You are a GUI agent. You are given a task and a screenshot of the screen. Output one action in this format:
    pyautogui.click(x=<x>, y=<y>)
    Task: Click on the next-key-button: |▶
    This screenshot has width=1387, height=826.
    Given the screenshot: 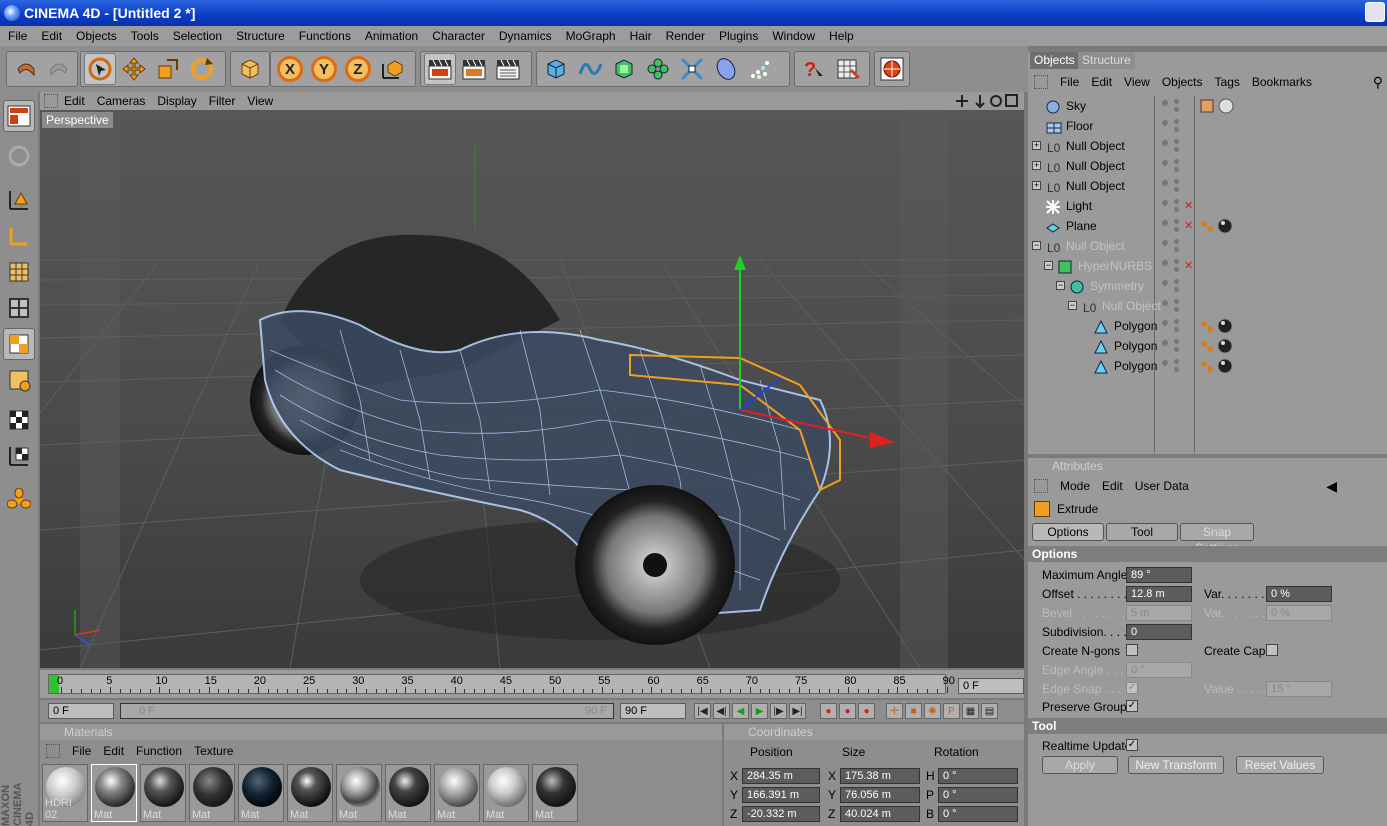 What is the action you would take?
    pyautogui.click(x=778, y=711)
    